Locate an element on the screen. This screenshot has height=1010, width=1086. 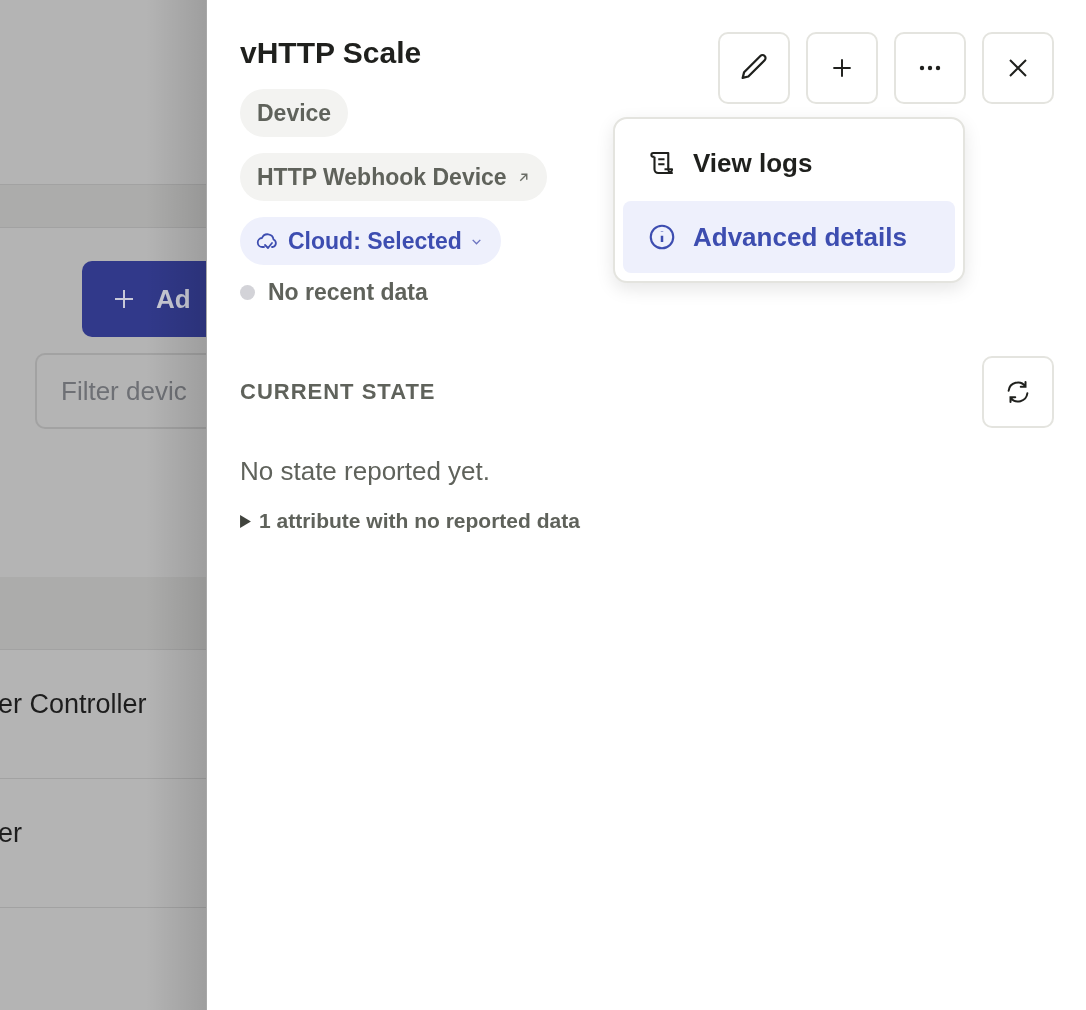
panel-title: vHTTP Scale is located at coordinates (331, 53).